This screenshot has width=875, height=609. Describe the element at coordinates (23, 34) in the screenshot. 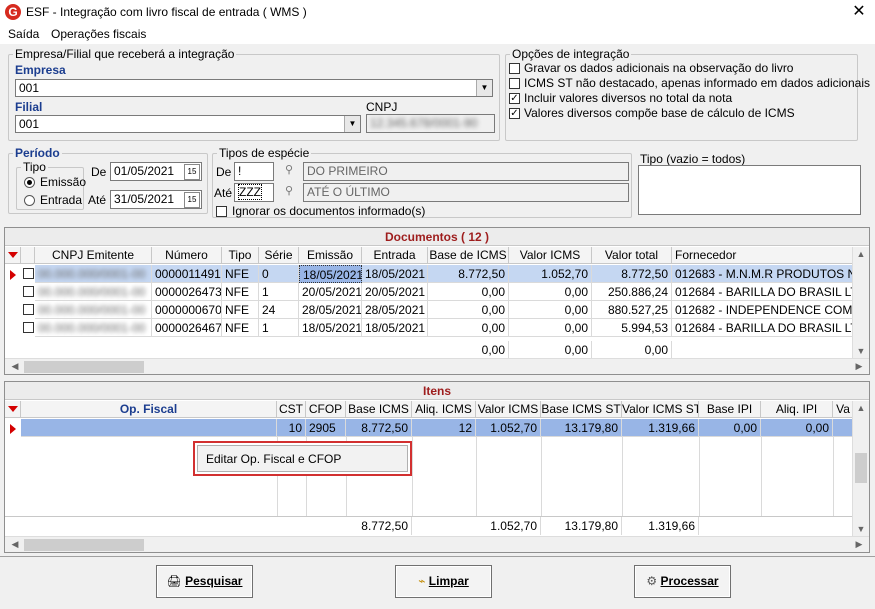

I see `menu-saida: Saída` at that location.